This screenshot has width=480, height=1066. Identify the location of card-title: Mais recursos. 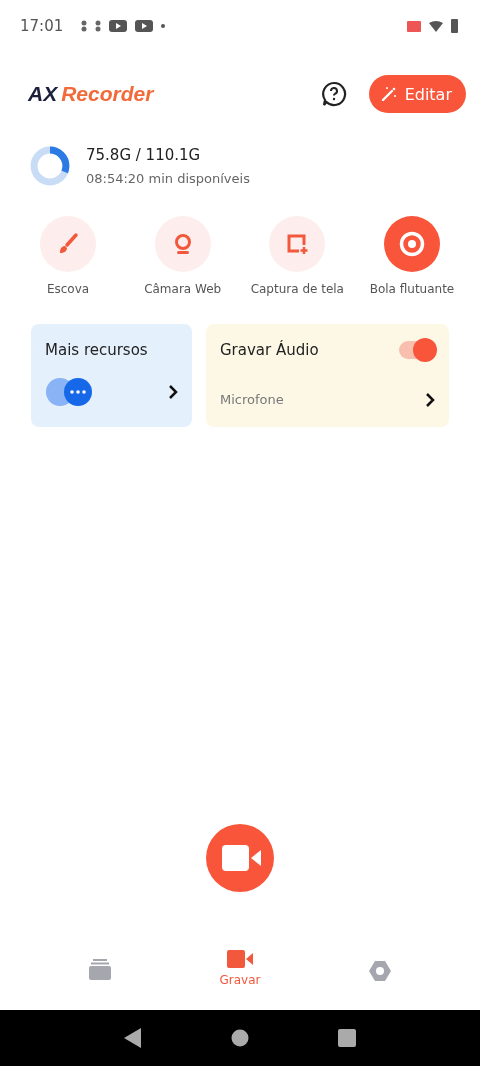
(97, 350).